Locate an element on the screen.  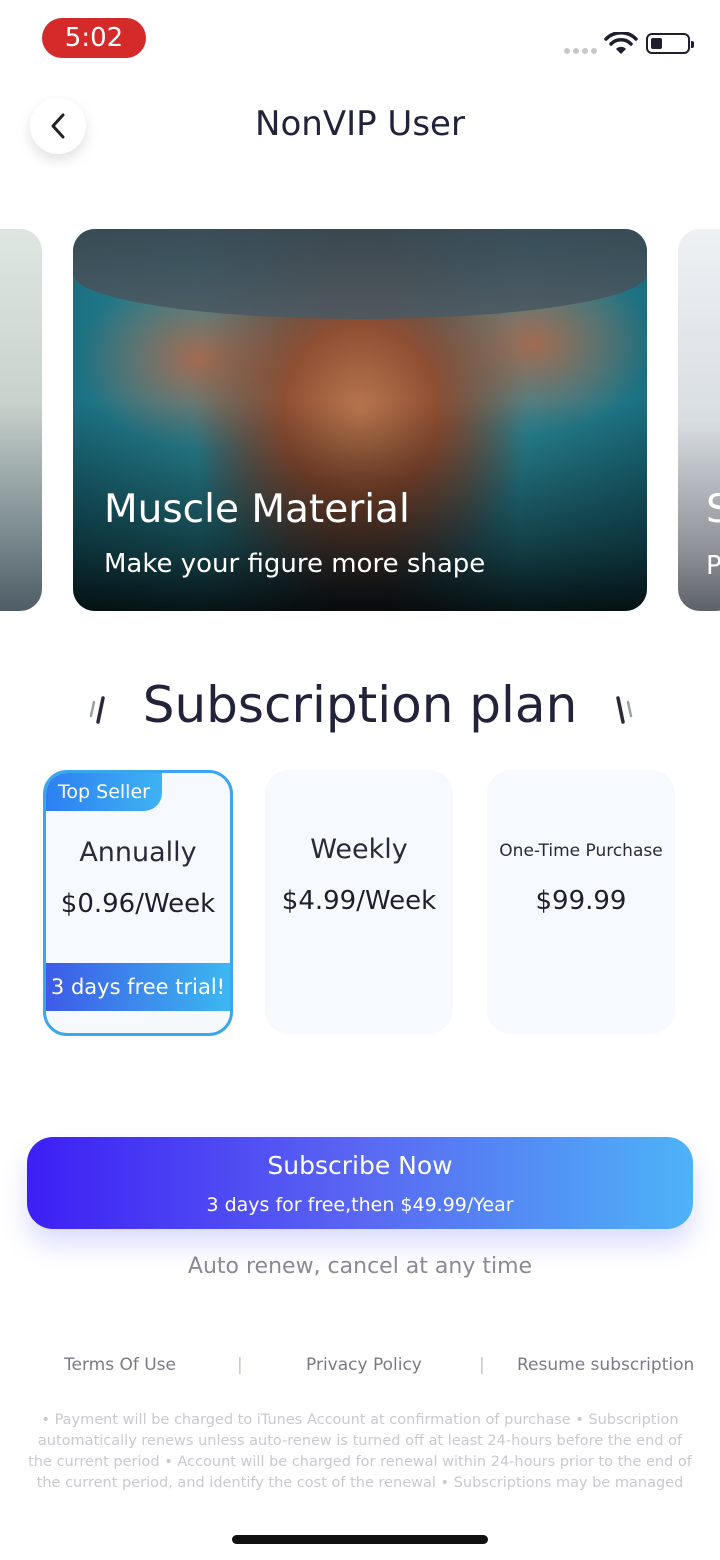
plan-price: $4.99/Week is located at coordinates (359, 901).